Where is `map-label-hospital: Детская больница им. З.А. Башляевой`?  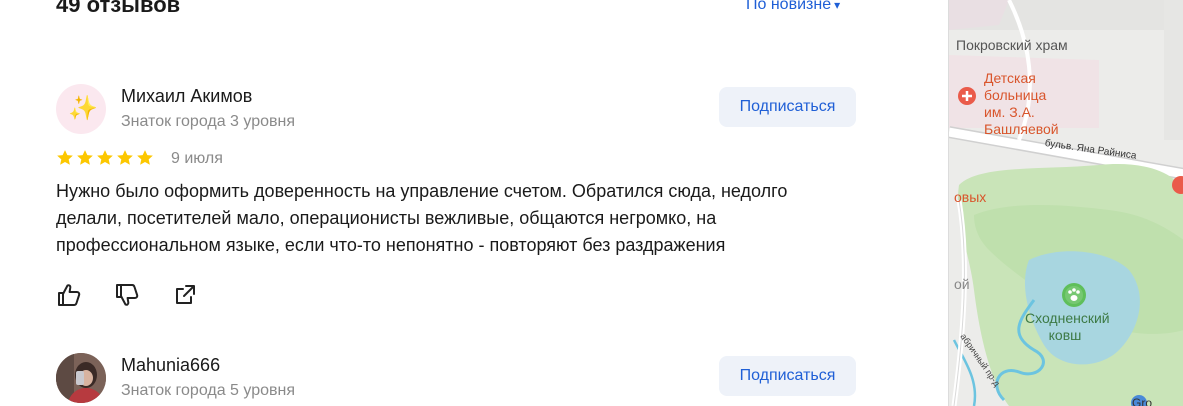
map-label-hospital: Детская больница им. З.А. Башляевой is located at coordinates (1026, 104).